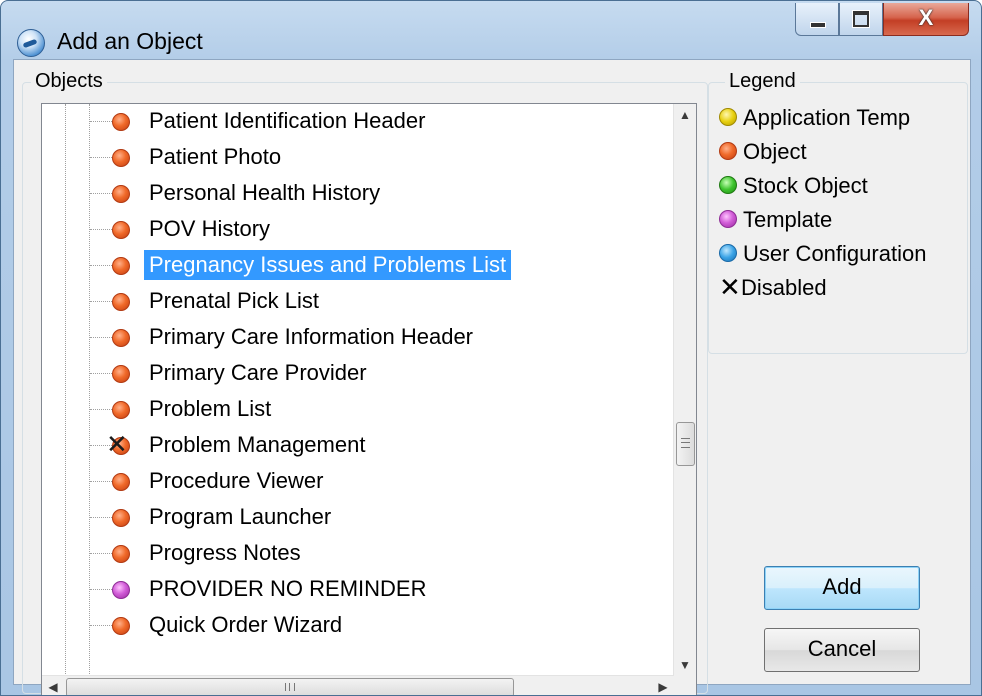 The height and width of the screenshot is (696, 982). I want to click on horizontal-scrollbar: ◀ ▶, so click(358, 685).